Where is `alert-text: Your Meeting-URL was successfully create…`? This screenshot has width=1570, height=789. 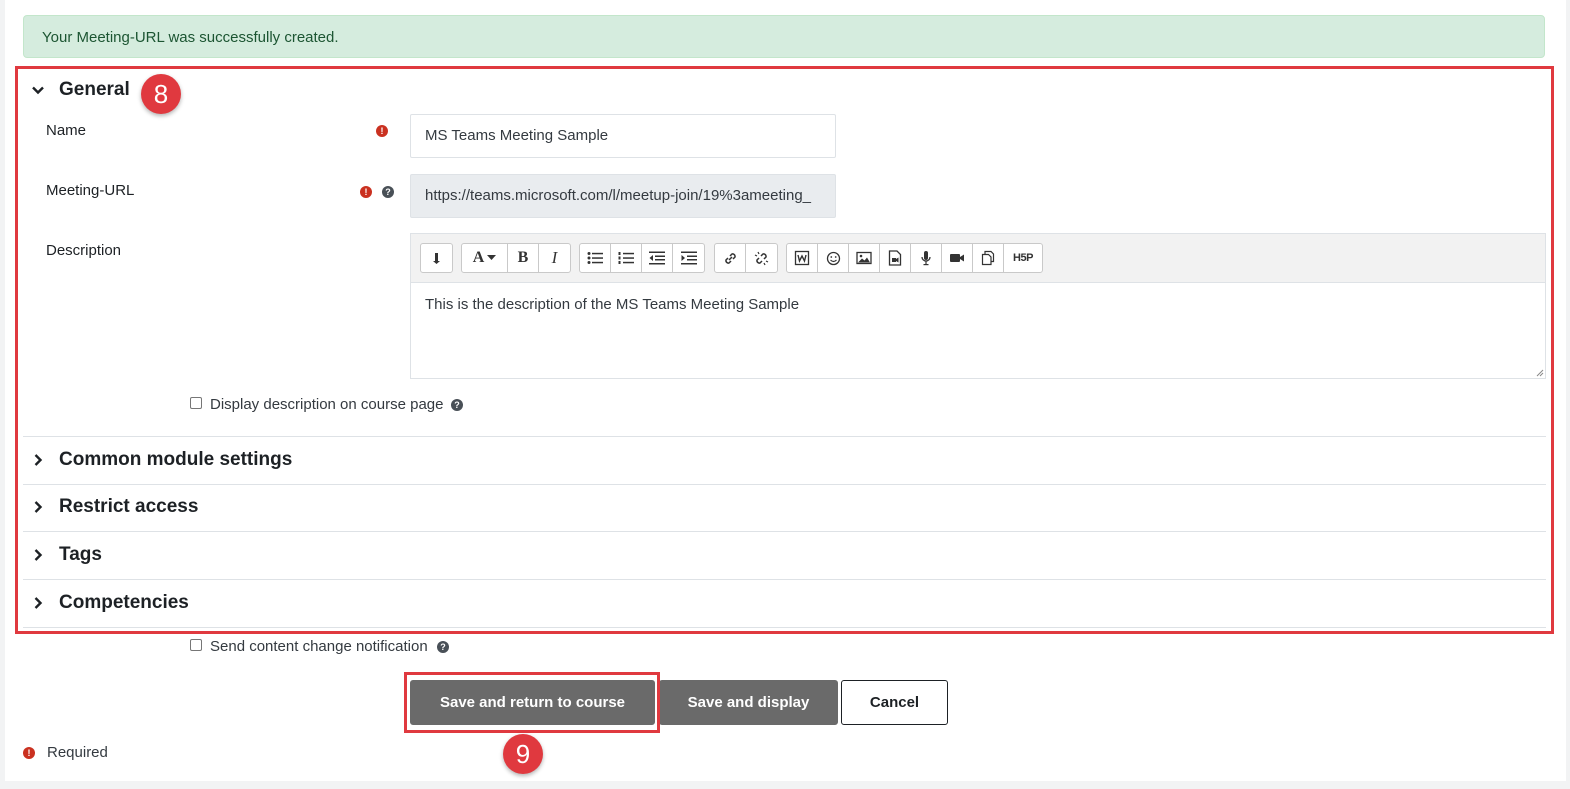 alert-text: Your Meeting-URL was successfully create… is located at coordinates (190, 37).